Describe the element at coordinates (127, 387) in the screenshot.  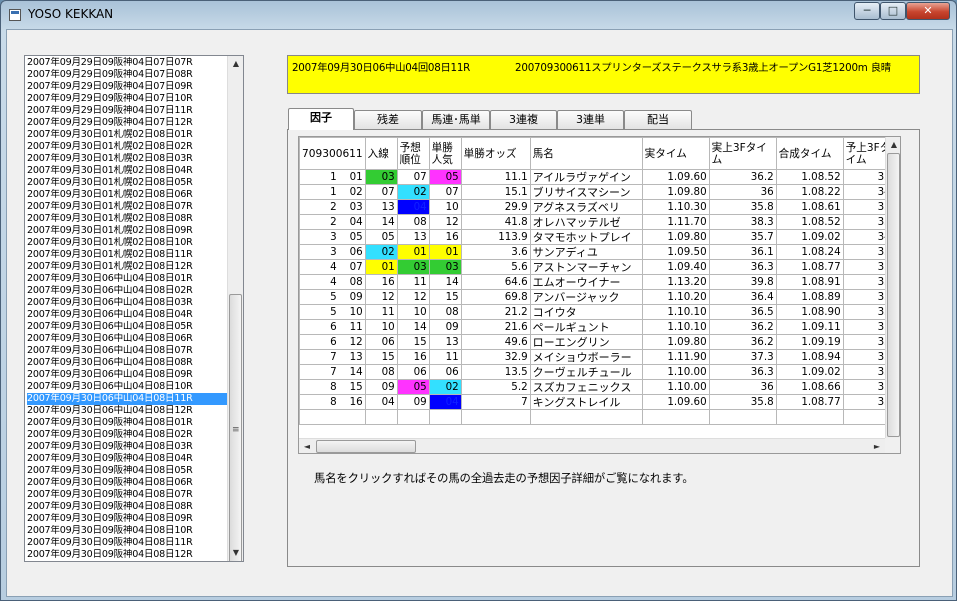
I see `race-list-item: 2007年09月30日06中山04日08日10R` at that location.